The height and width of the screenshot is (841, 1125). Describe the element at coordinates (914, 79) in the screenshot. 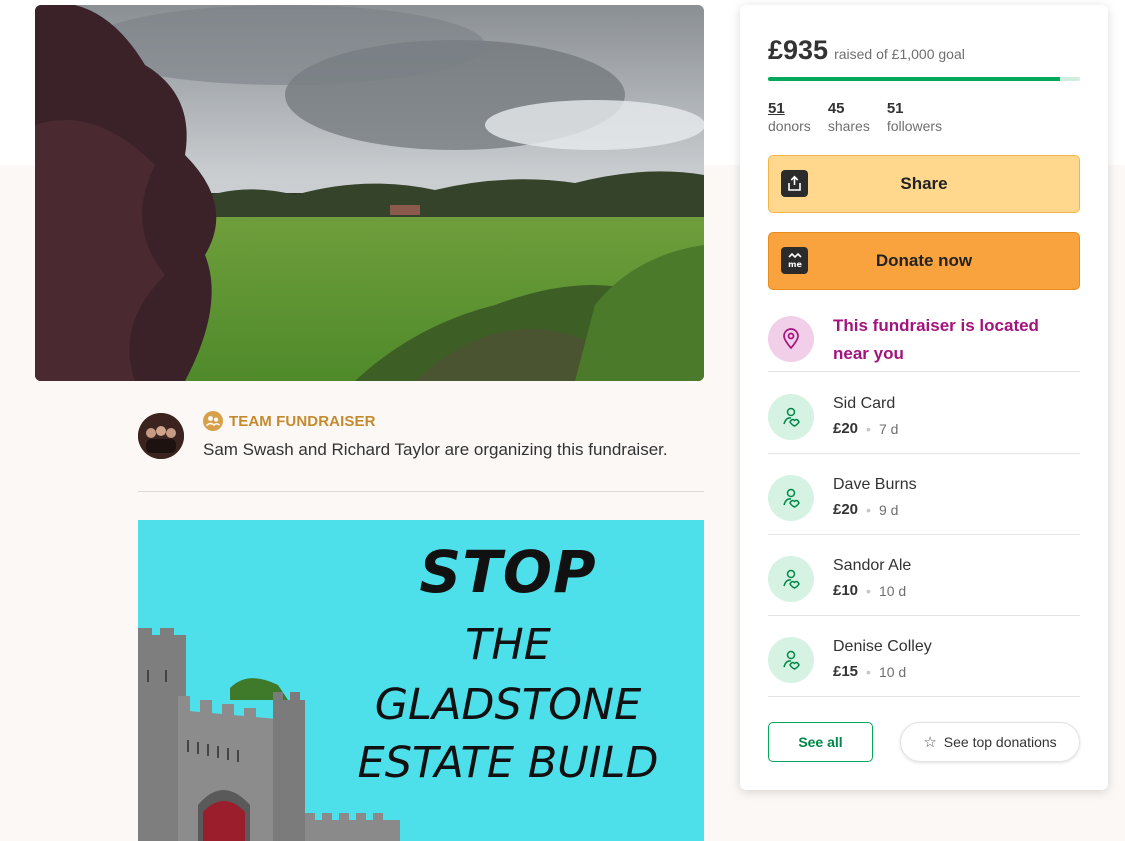

I see `progress-fill` at that location.